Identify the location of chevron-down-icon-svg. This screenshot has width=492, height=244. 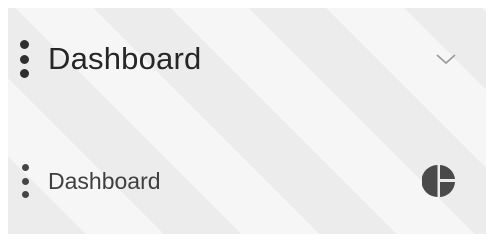
(446, 59).